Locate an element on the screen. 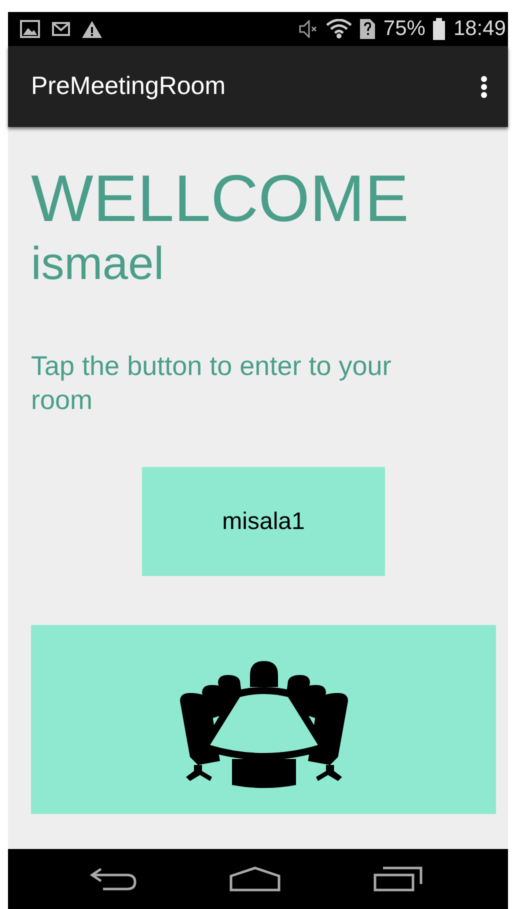 The height and width of the screenshot is (909, 512). conference-table-icon is located at coordinates (264, 724).